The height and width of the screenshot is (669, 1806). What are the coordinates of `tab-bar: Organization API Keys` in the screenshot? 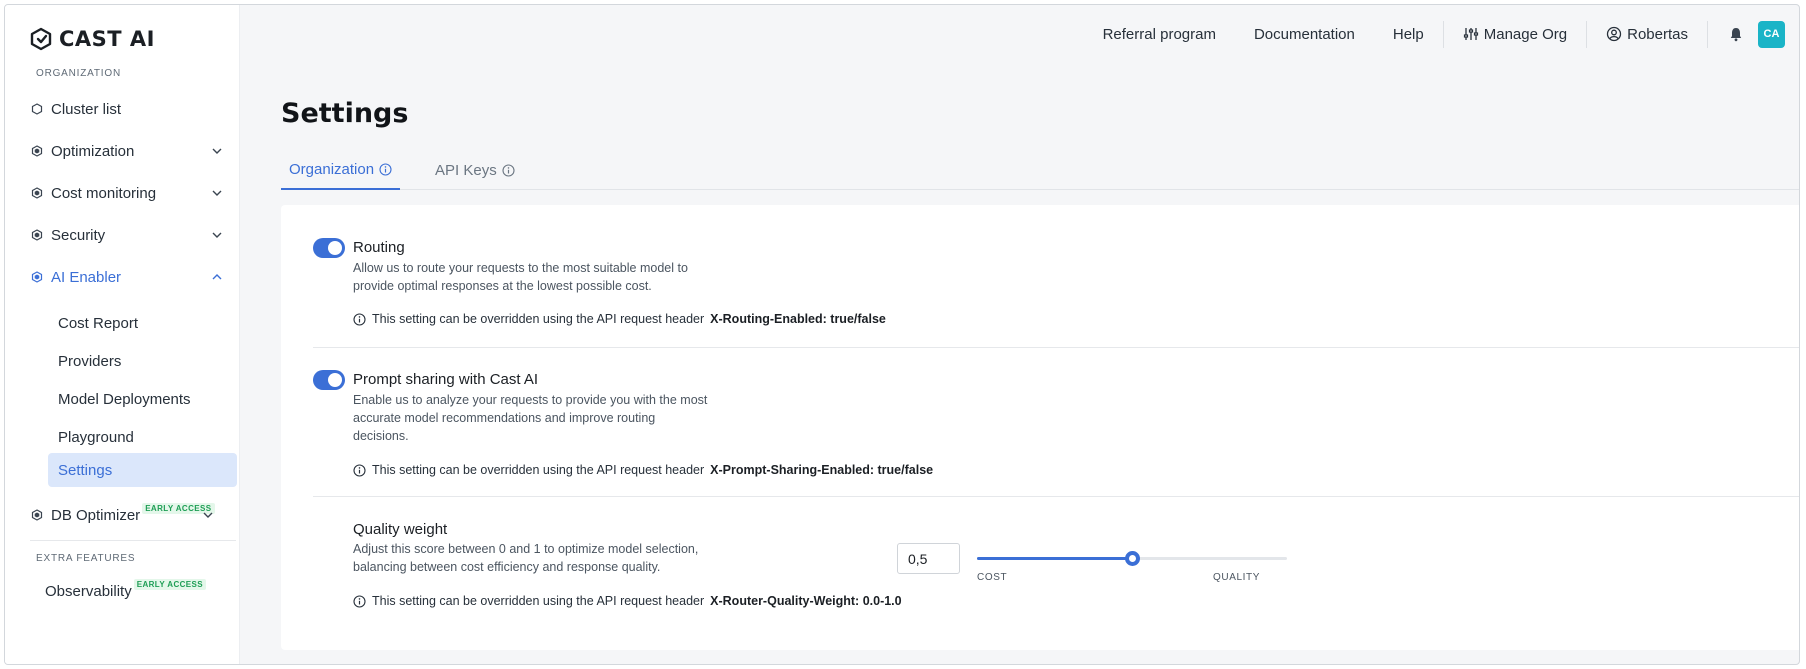 It's located at (1040, 170).